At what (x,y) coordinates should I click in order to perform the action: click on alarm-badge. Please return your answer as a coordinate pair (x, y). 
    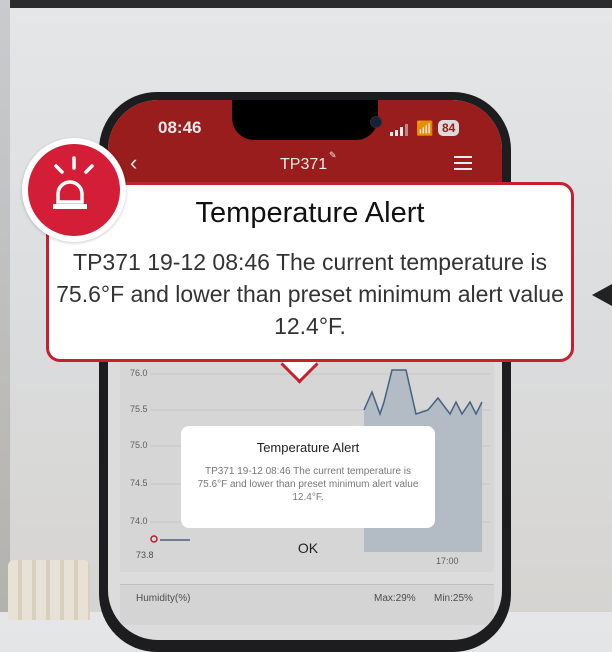
    Looking at the image, I should click on (74, 190).